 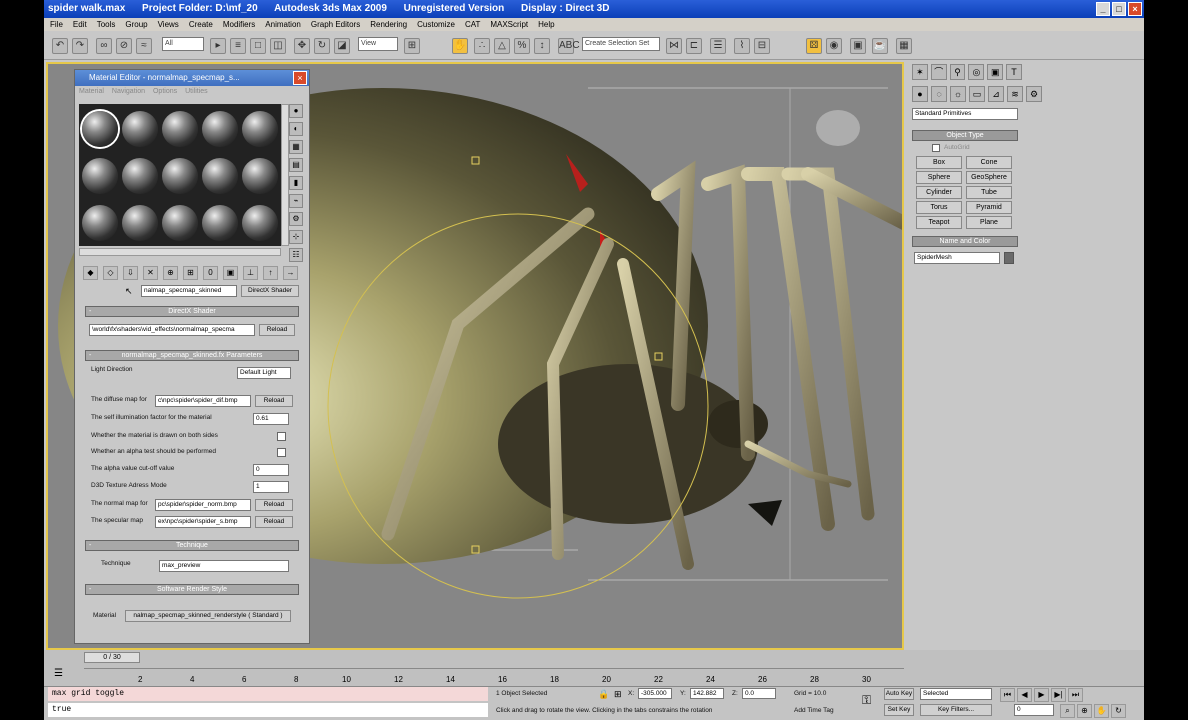 What do you see at coordinates (977, 94) in the screenshot?
I see `cameras-icon: ▭` at bounding box center [977, 94].